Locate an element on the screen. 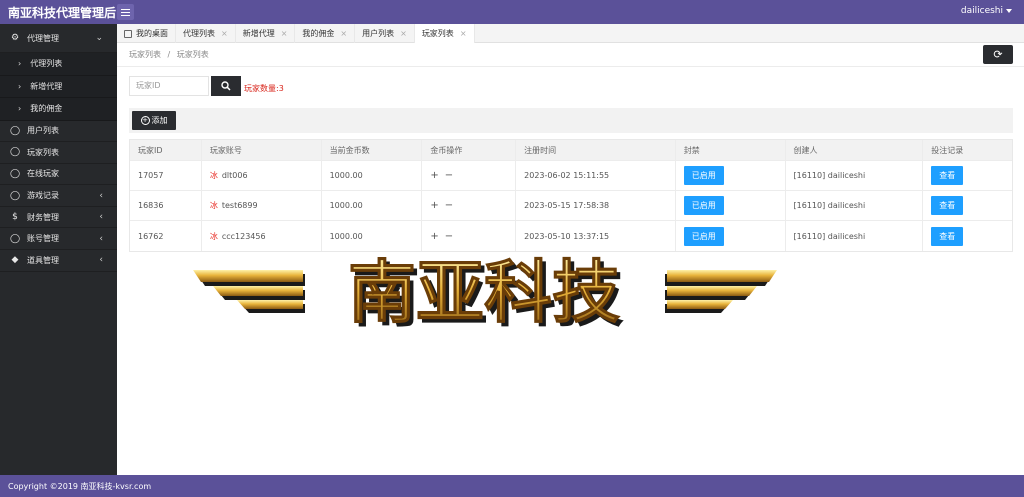 This screenshot has height=497, width=1024. register-time: 2023-05-10 13:37:15 is located at coordinates (596, 236).